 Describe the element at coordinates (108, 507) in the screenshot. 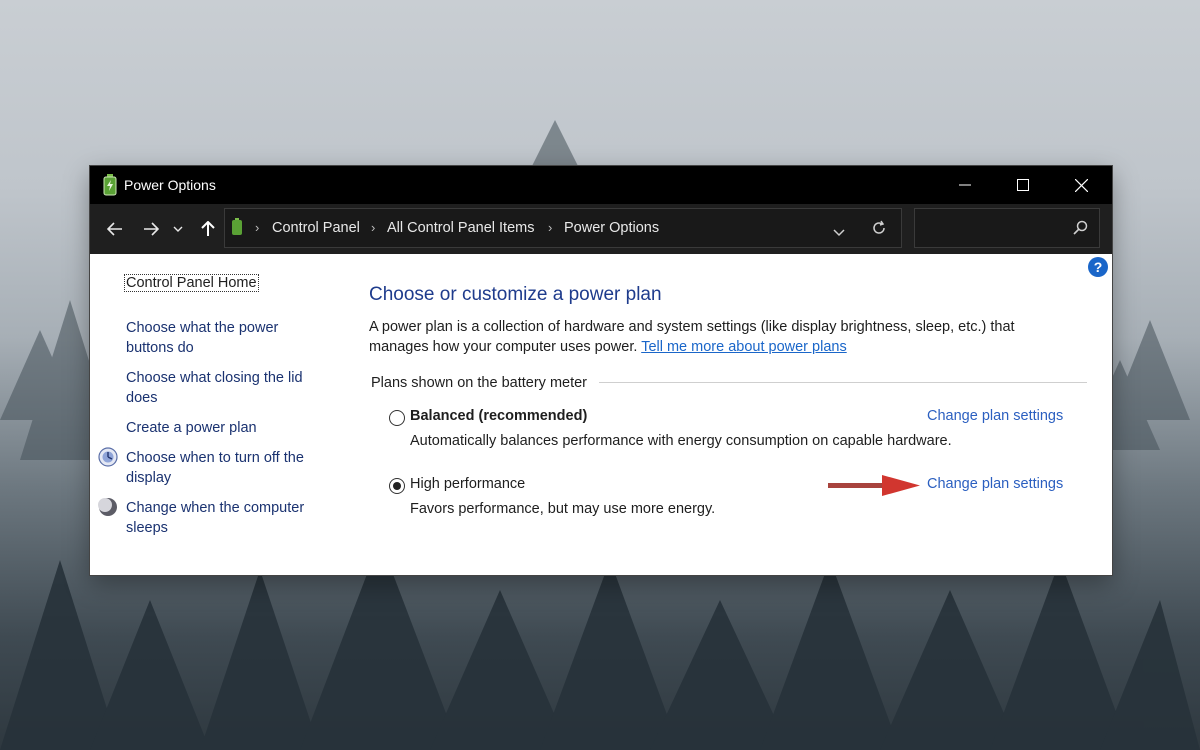

I see `moon-icon` at that location.